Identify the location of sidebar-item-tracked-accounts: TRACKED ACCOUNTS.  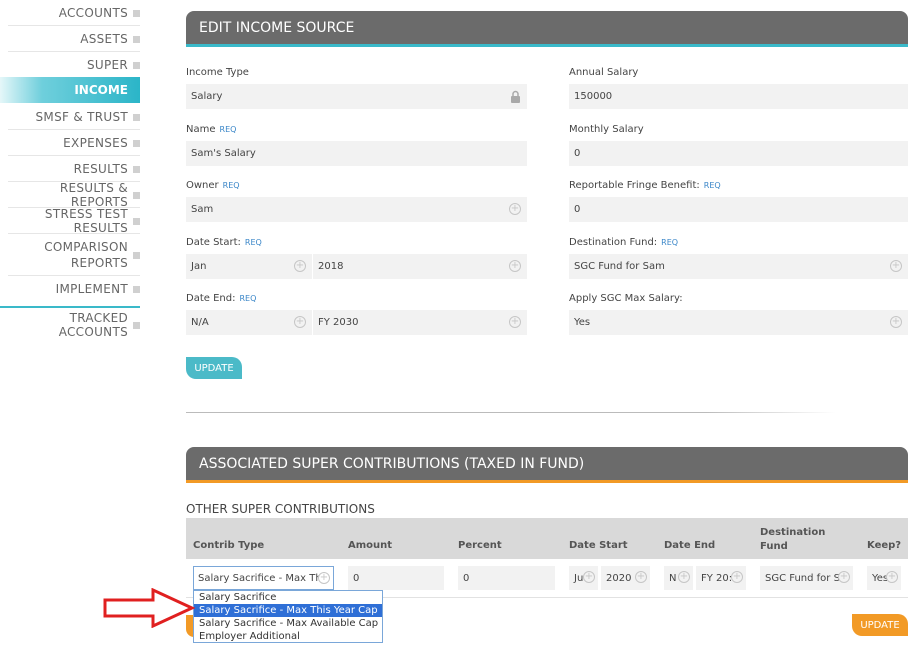
(70, 325).